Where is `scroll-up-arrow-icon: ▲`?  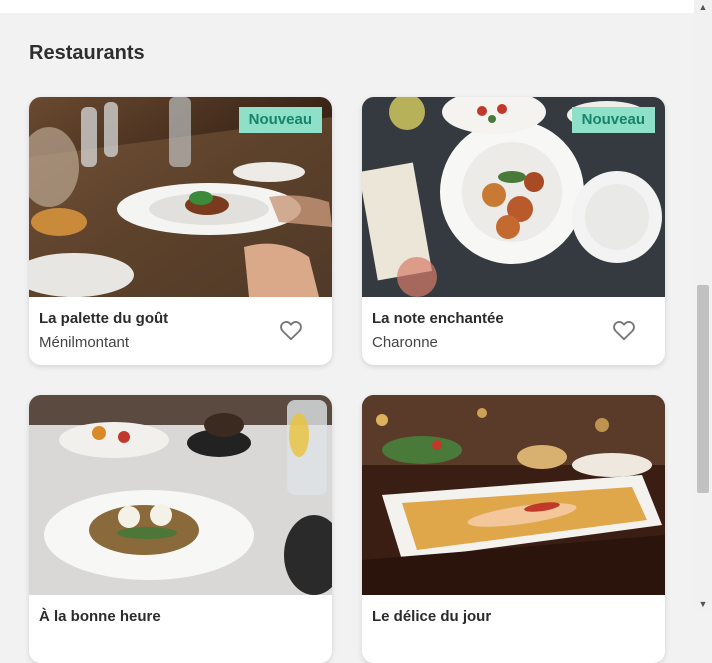
scroll-up-arrow-icon: ▲ is located at coordinates (703, 7).